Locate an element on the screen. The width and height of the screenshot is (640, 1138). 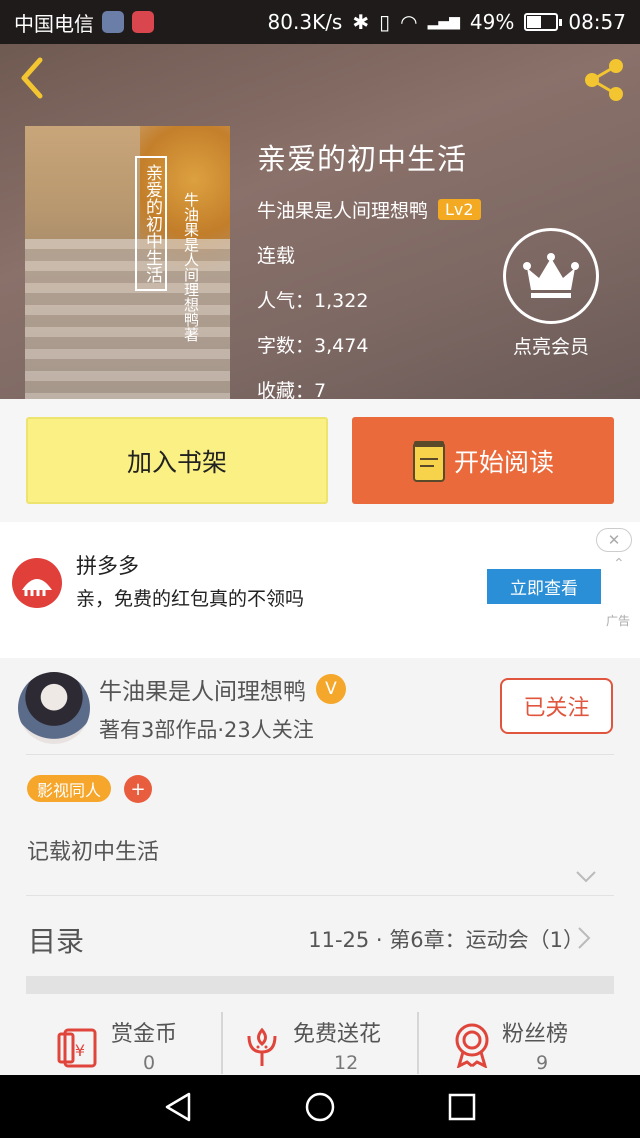
ad-collapse-icon: ⌃ is located at coordinates (619, 564).